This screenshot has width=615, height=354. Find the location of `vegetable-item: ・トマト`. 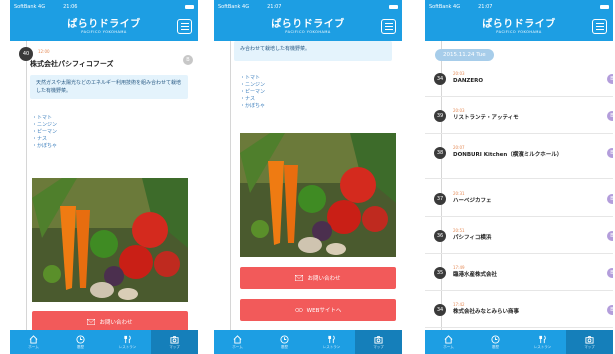

vegetable-item: ・トマト is located at coordinates (250, 78).